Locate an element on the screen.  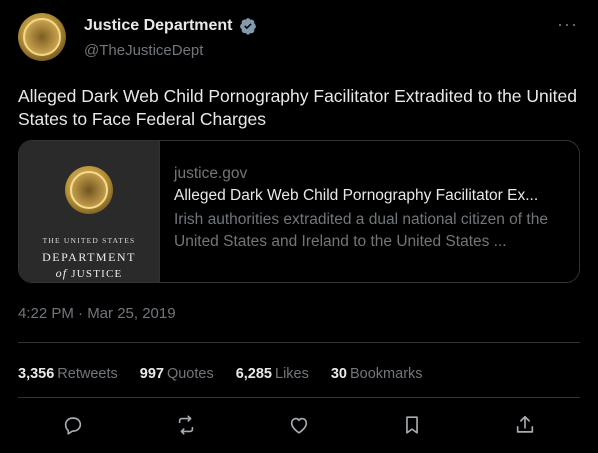
bookmark-icon is located at coordinates (412, 425).